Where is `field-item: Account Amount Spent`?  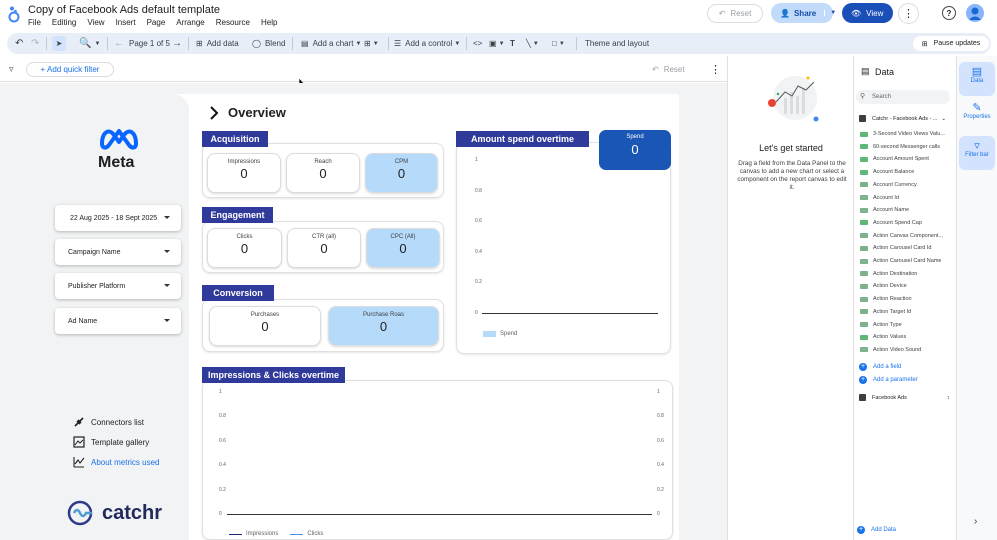
field-item: Account Amount Spent is located at coordinates (894, 159).